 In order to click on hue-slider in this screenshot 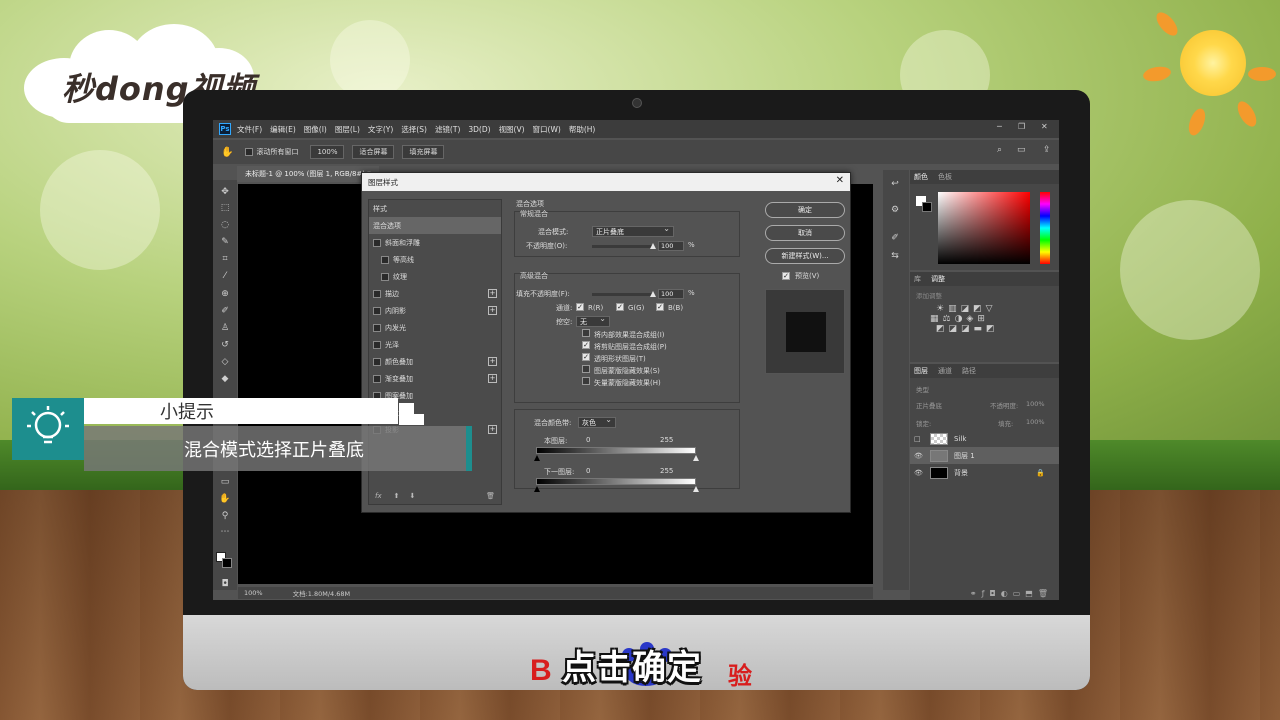, I will do `click(1045, 228)`.